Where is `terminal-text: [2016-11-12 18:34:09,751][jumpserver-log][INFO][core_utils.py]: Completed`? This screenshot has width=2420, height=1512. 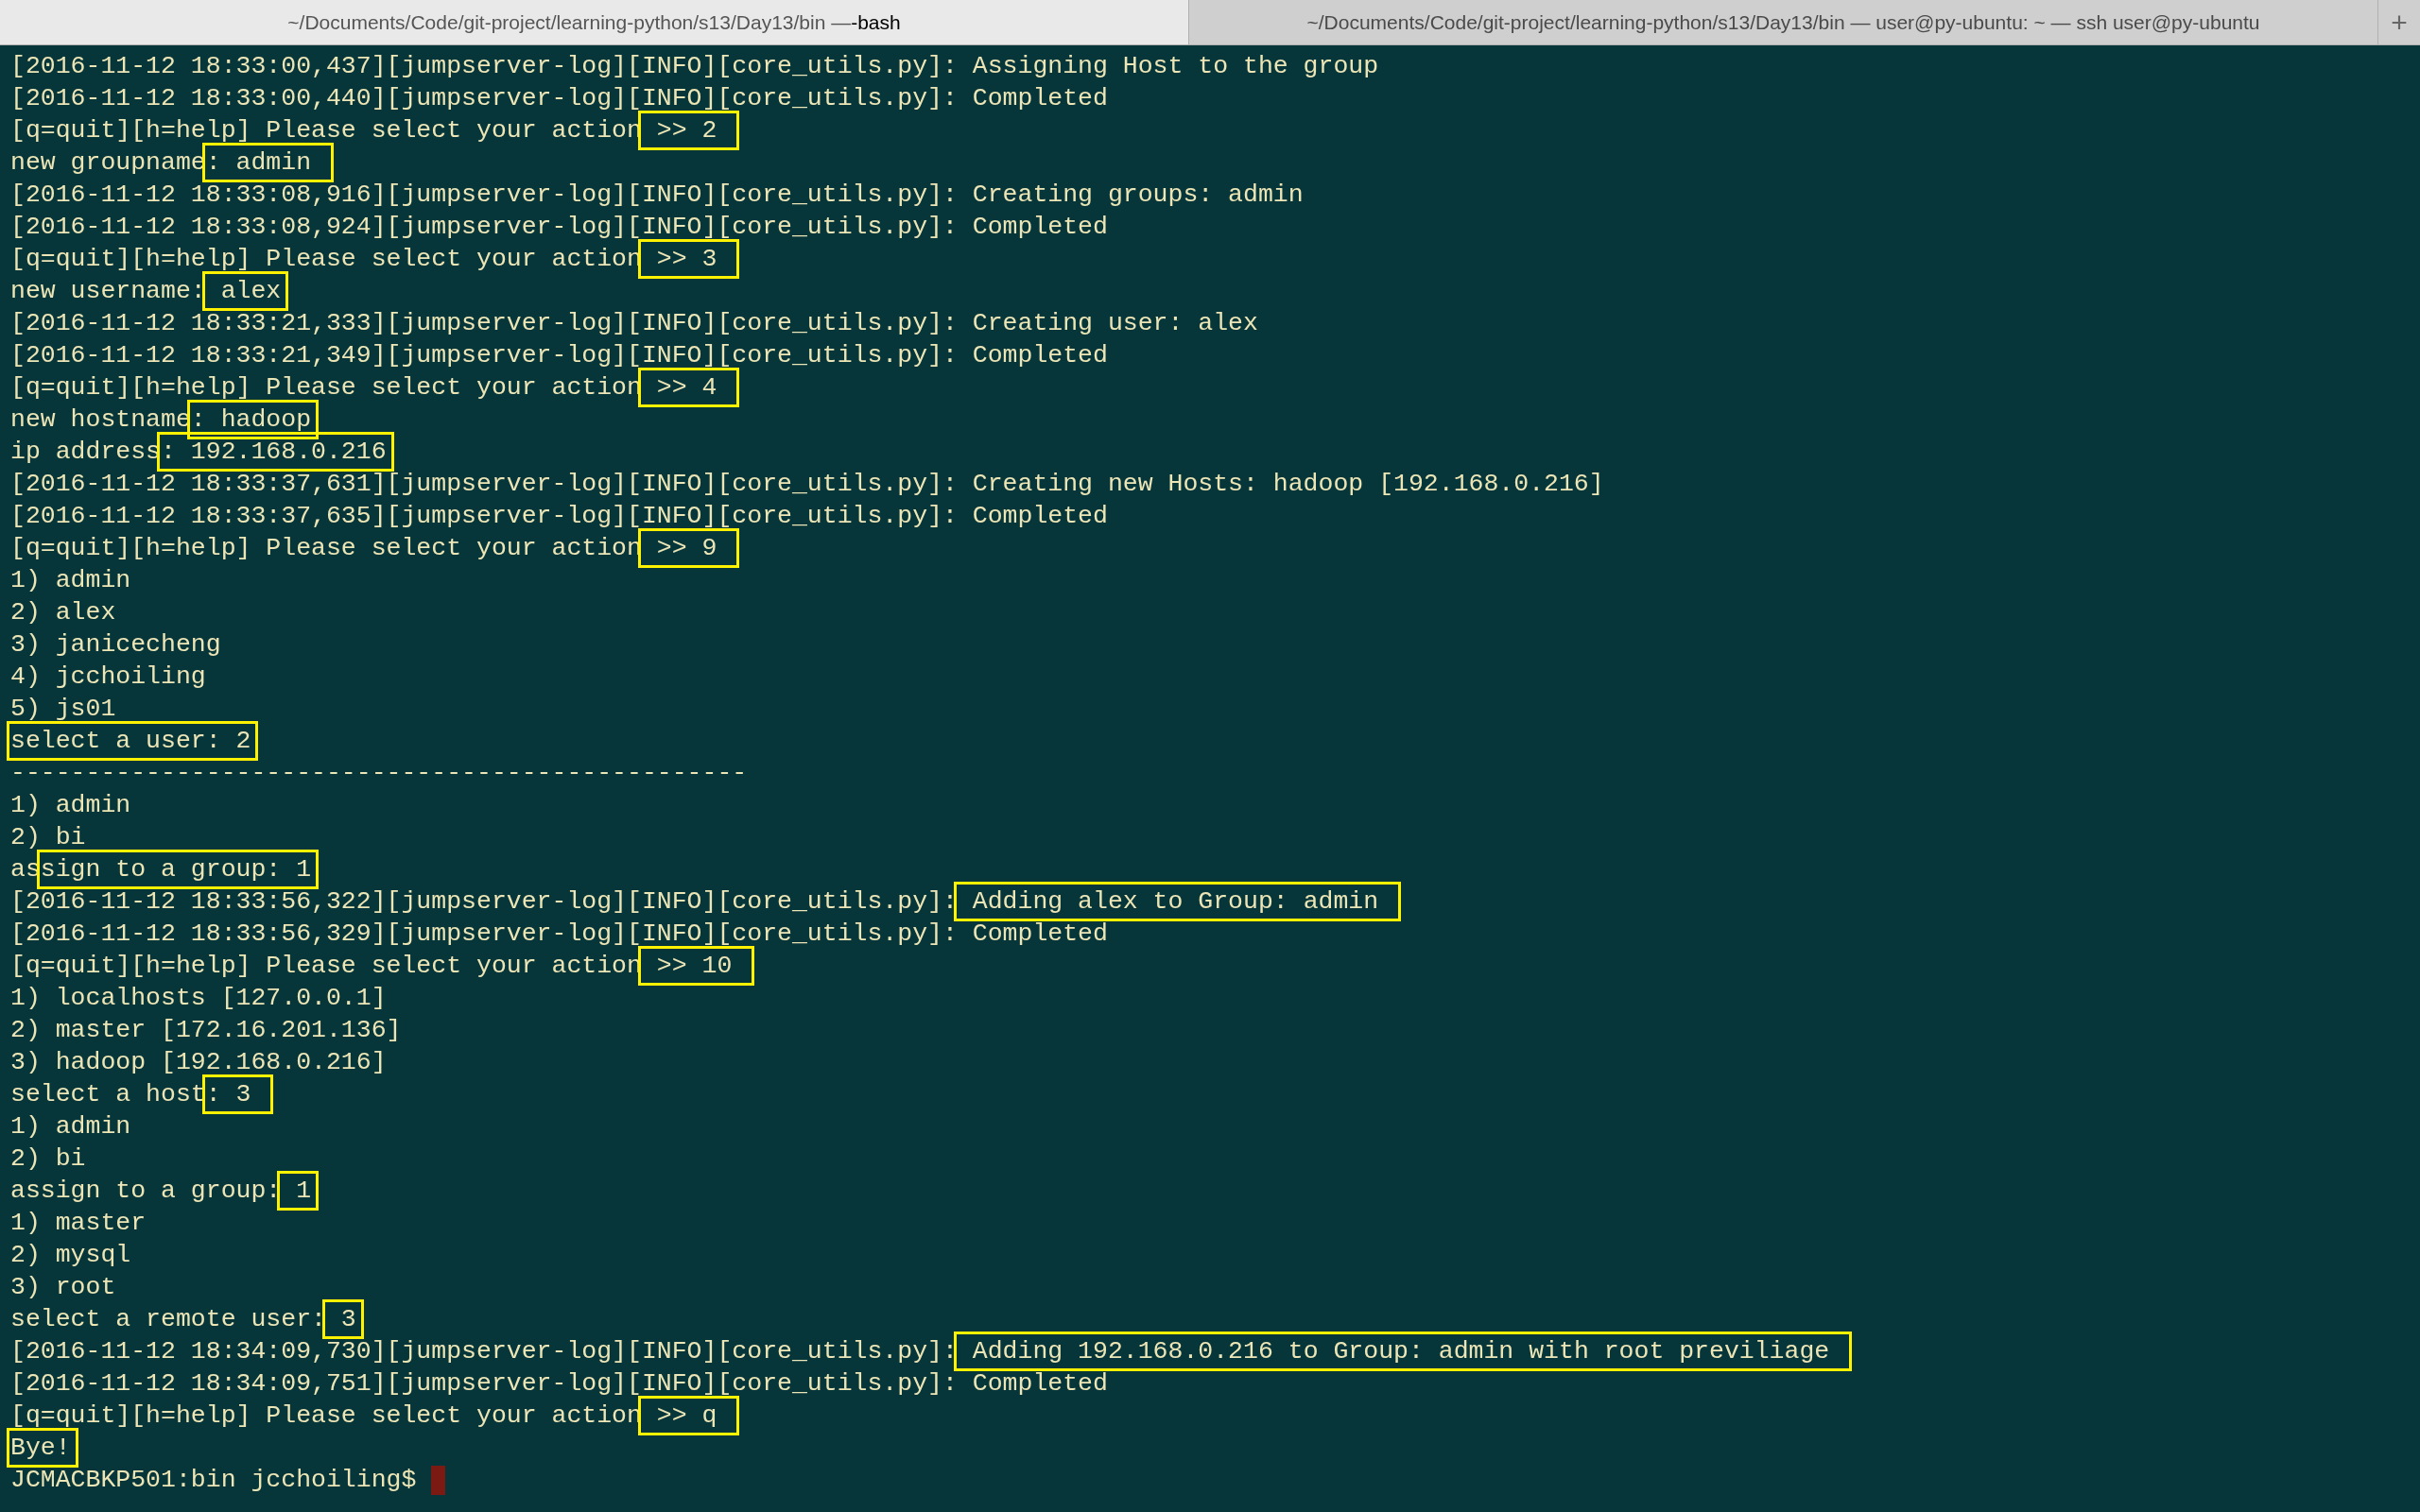
terminal-text: [2016-11-12 18:34:09,751][jumpserver-log][INFO][core_utils.py]: Completed is located at coordinates (559, 1384).